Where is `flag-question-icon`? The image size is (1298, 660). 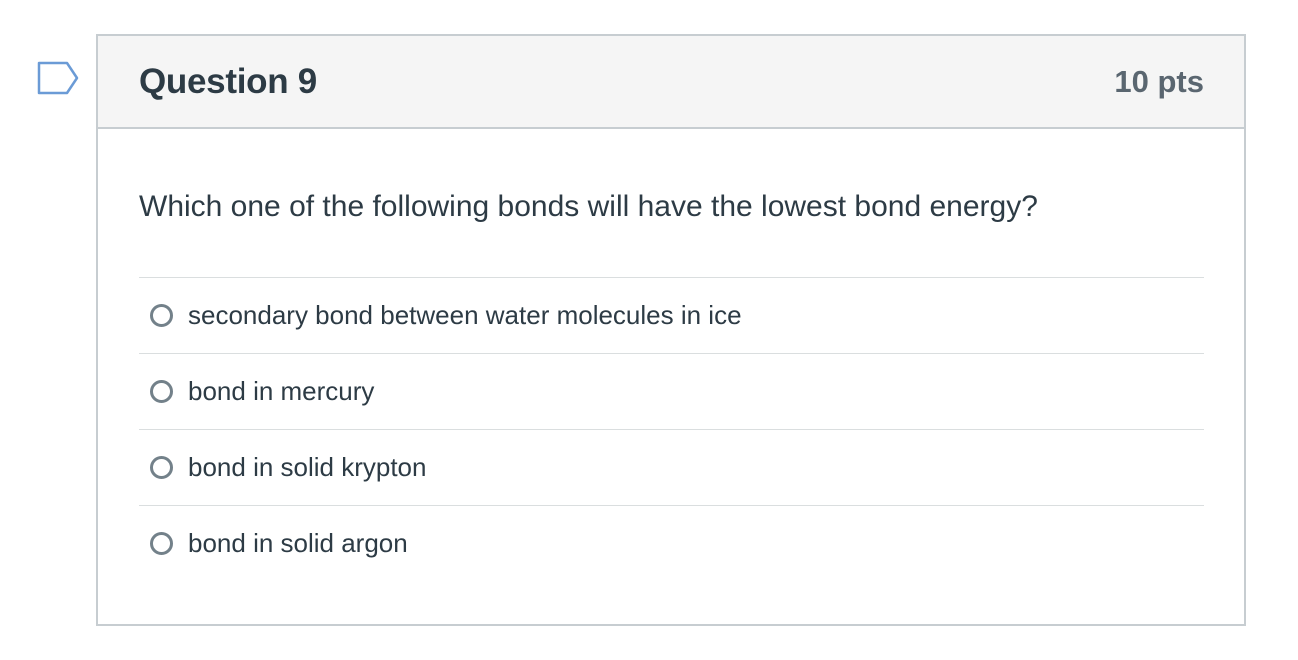 flag-question-icon is located at coordinates (58, 78).